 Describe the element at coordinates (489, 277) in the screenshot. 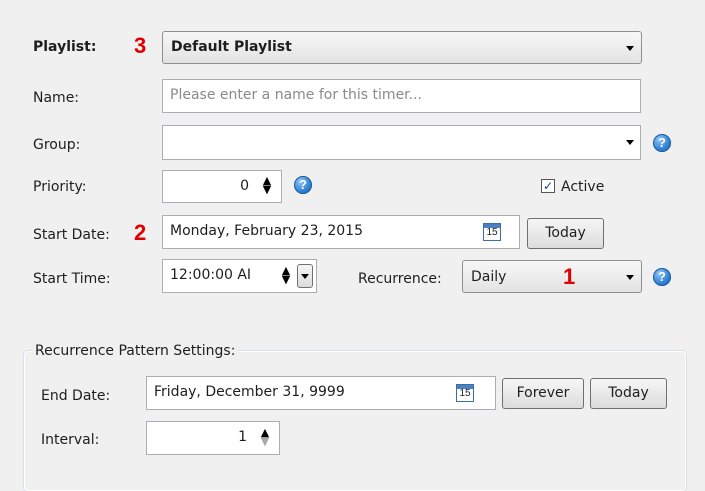

I see `recurrence-value: Daily` at that location.